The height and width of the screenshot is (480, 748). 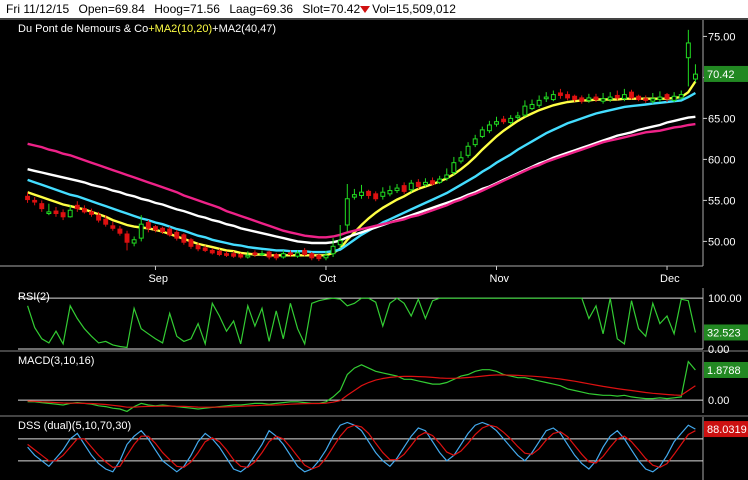 I want to click on indicator-value-label: 88.0319, so click(x=727, y=430).